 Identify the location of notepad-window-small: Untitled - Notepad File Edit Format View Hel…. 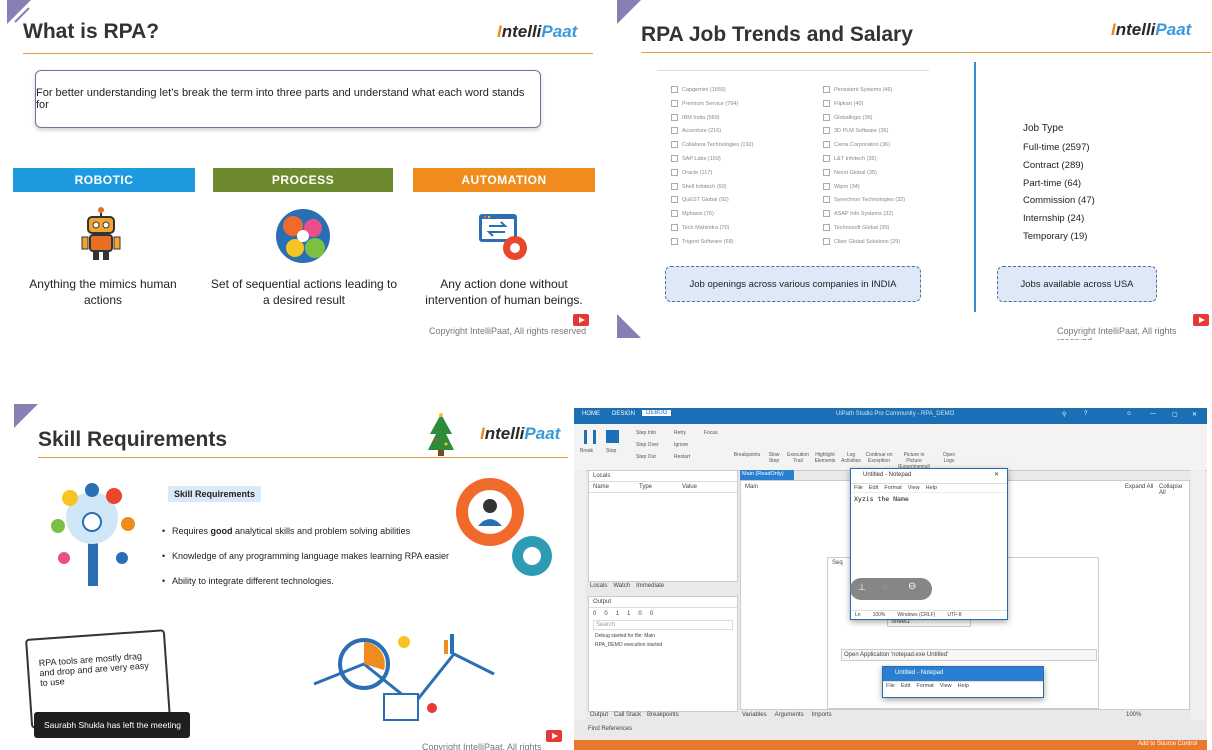
(963, 682).